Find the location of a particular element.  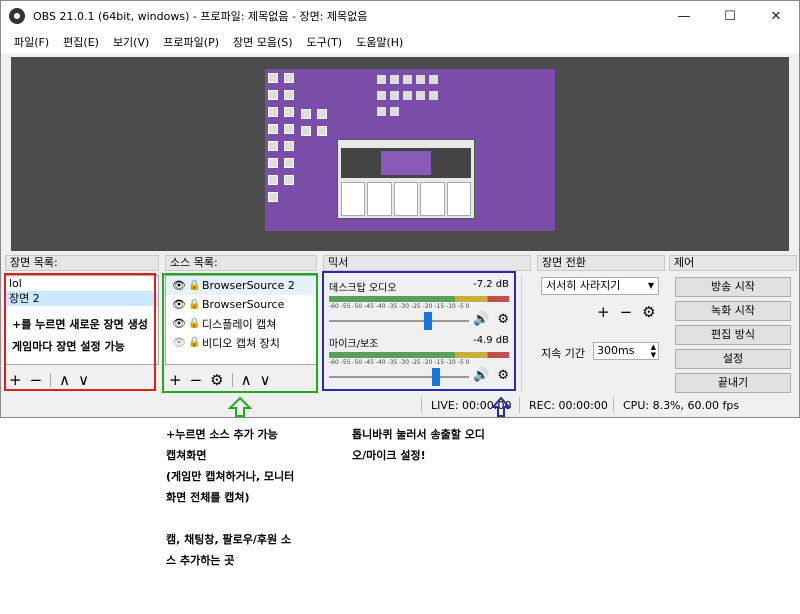

start-streaming-button: 방송 시작 is located at coordinates (733, 287).